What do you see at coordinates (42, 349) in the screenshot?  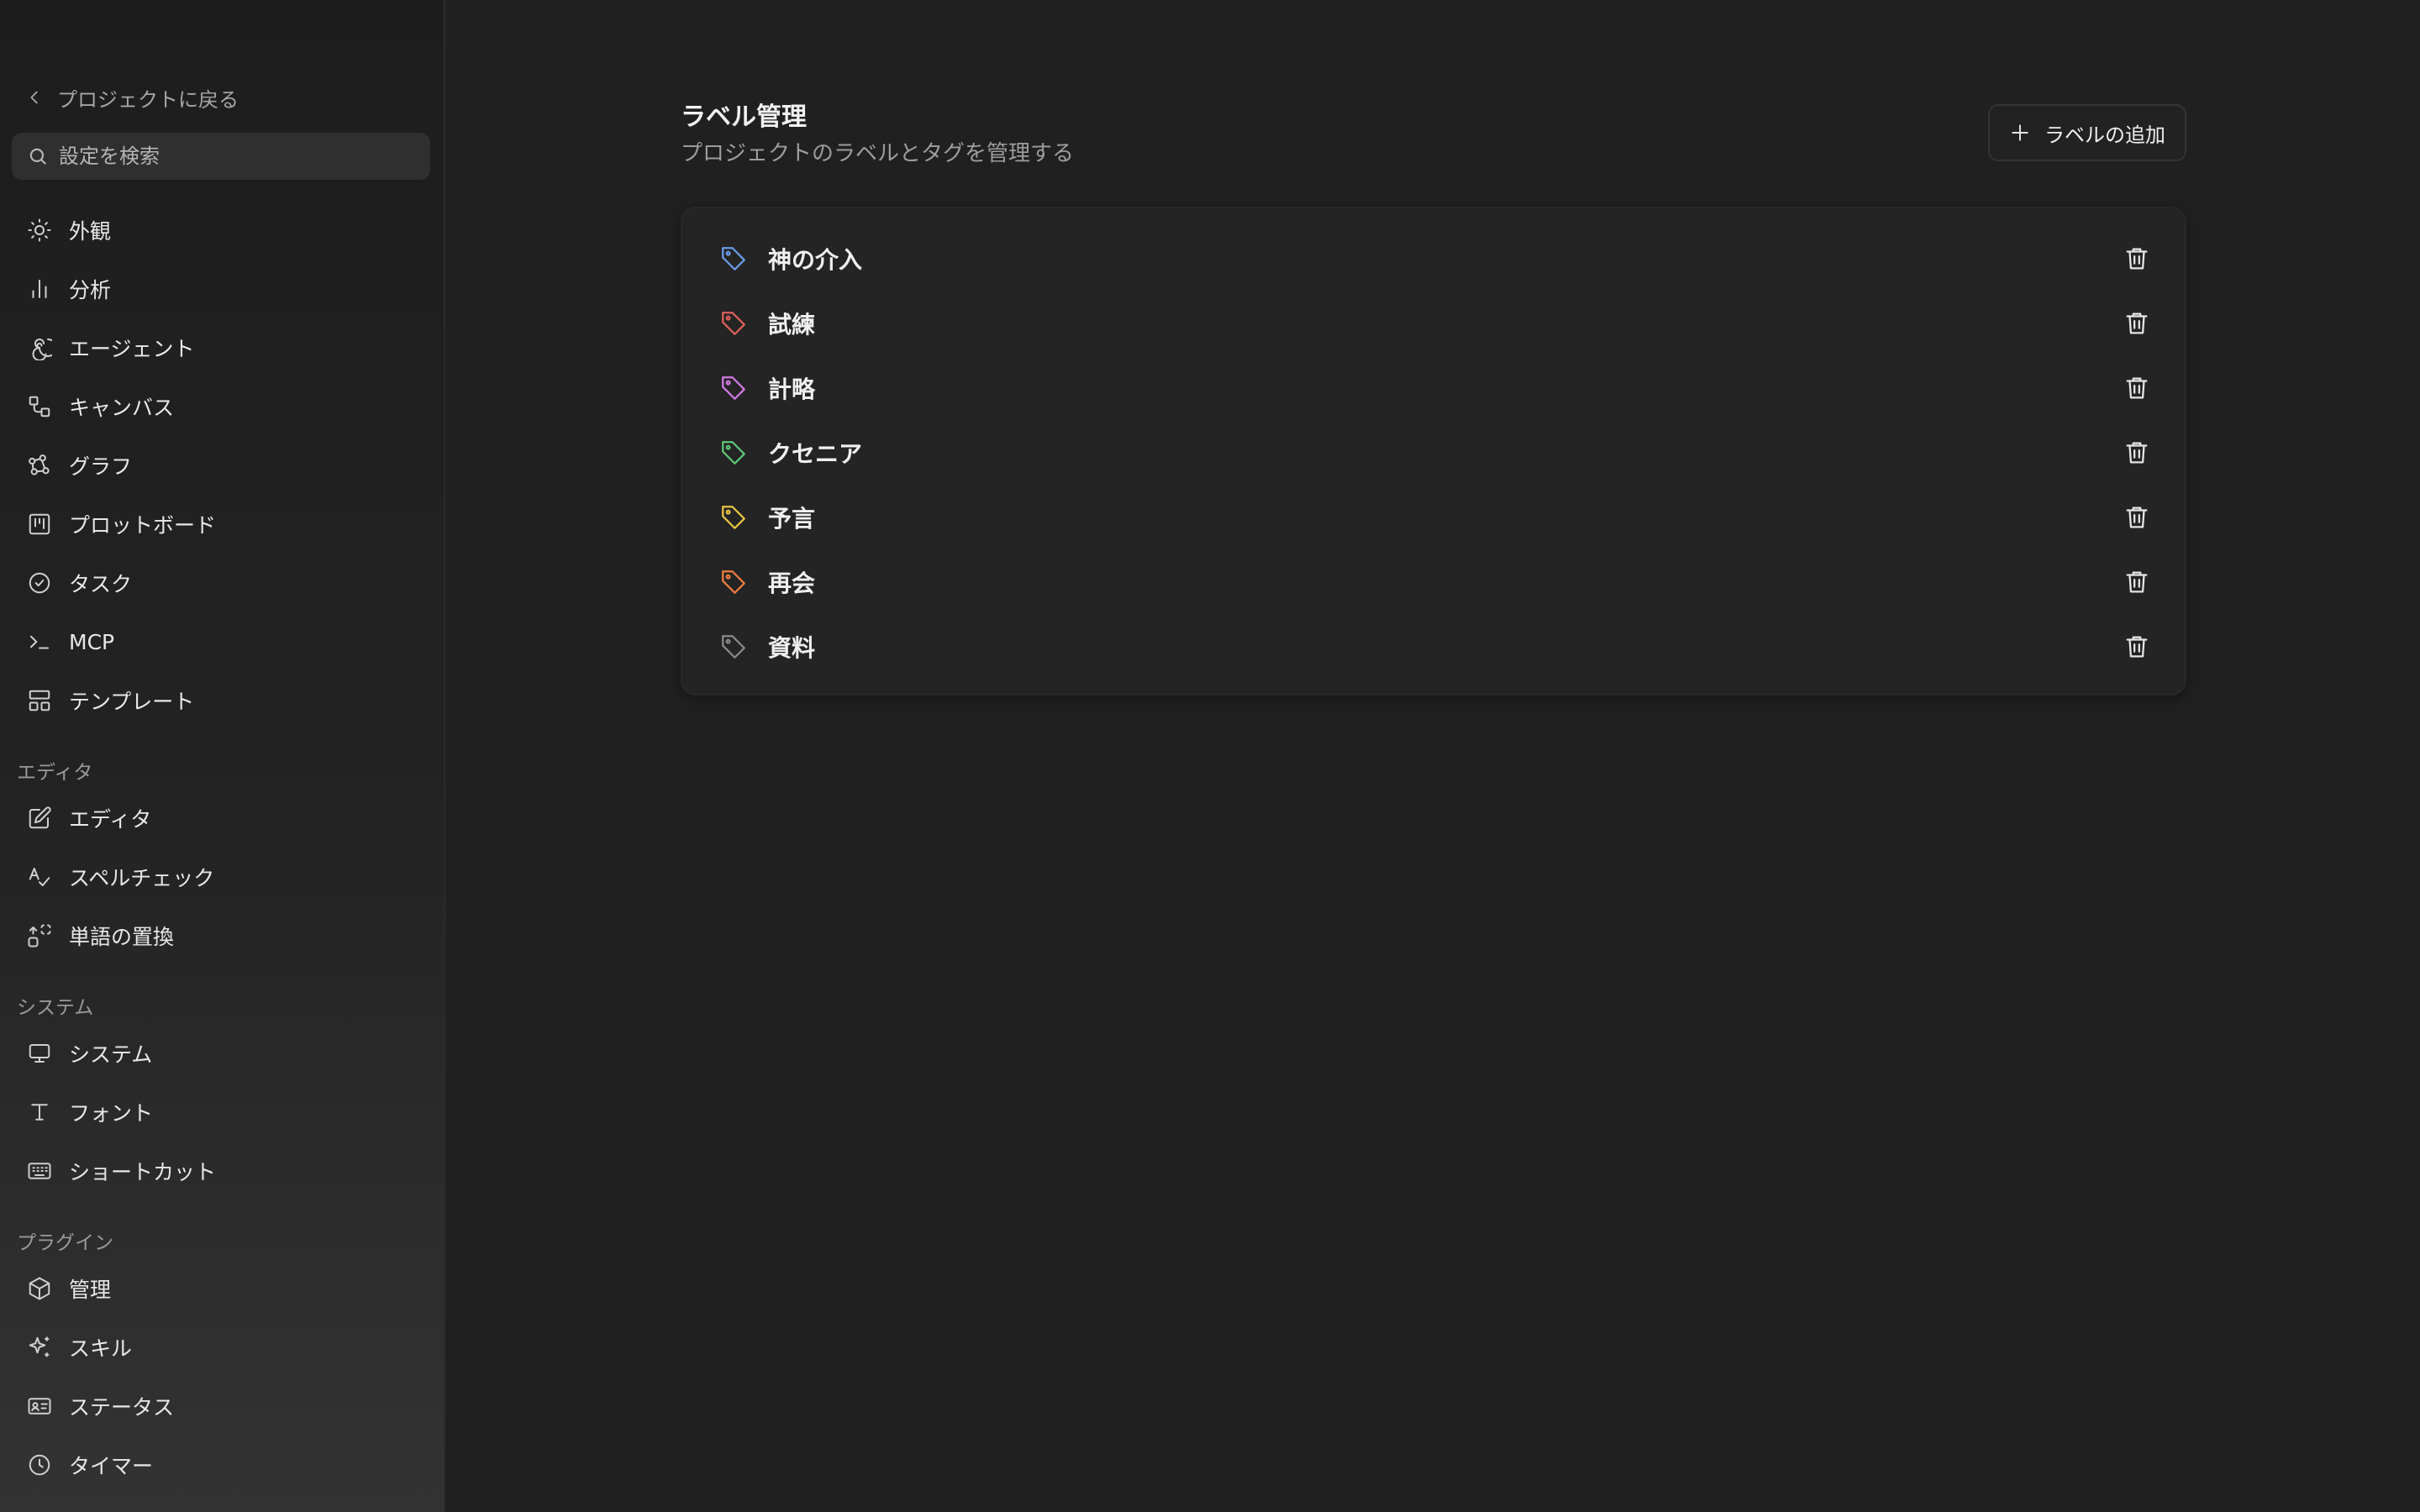 I see `spiral-icon` at bounding box center [42, 349].